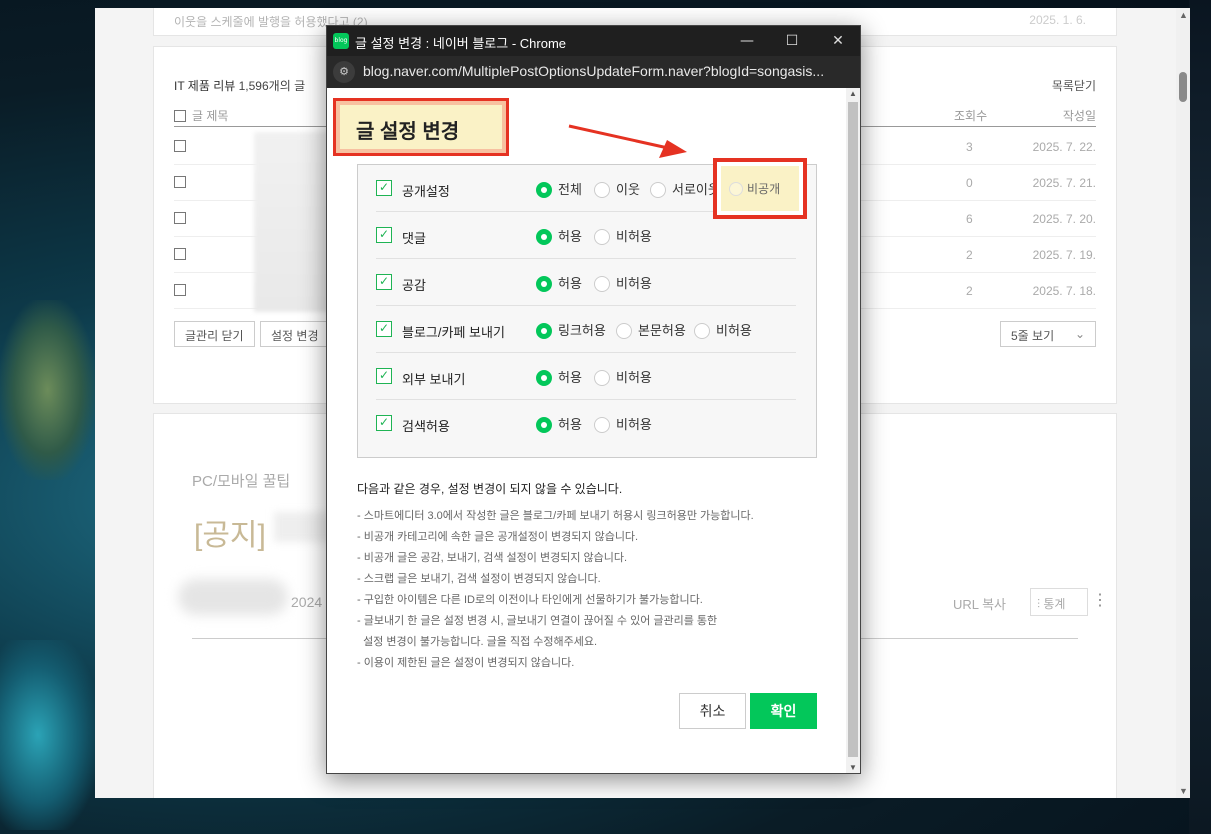 Image resolution: width=1211 pixels, height=834 pixels. I want to click on select-all-checkbox, so click(180, 116).